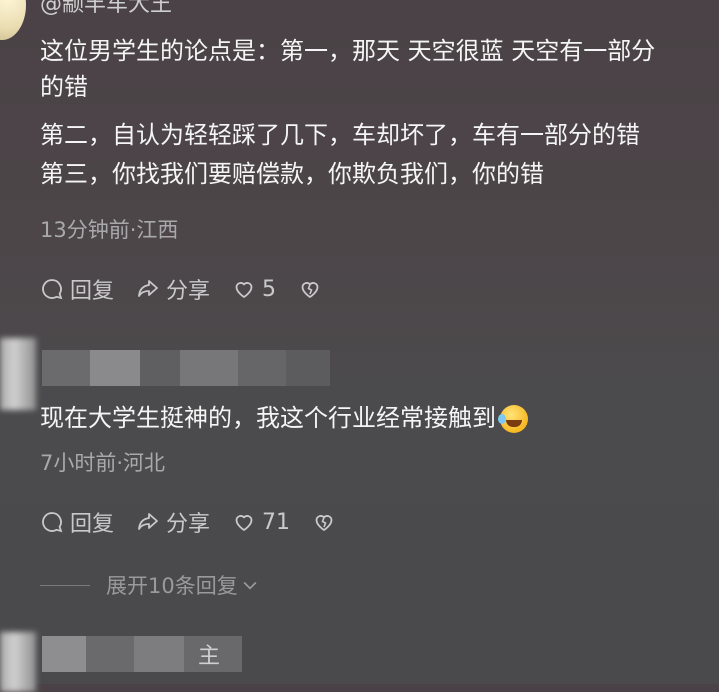 The height and width of the screenshot is (692, 719). What do you see at coordinates (348, 51) in the screenshot?
I see `comment-text-line: 这位男学生的论点是：第一，那天 天空很蓝 天空有一部分` at bounding box center [348, 51].